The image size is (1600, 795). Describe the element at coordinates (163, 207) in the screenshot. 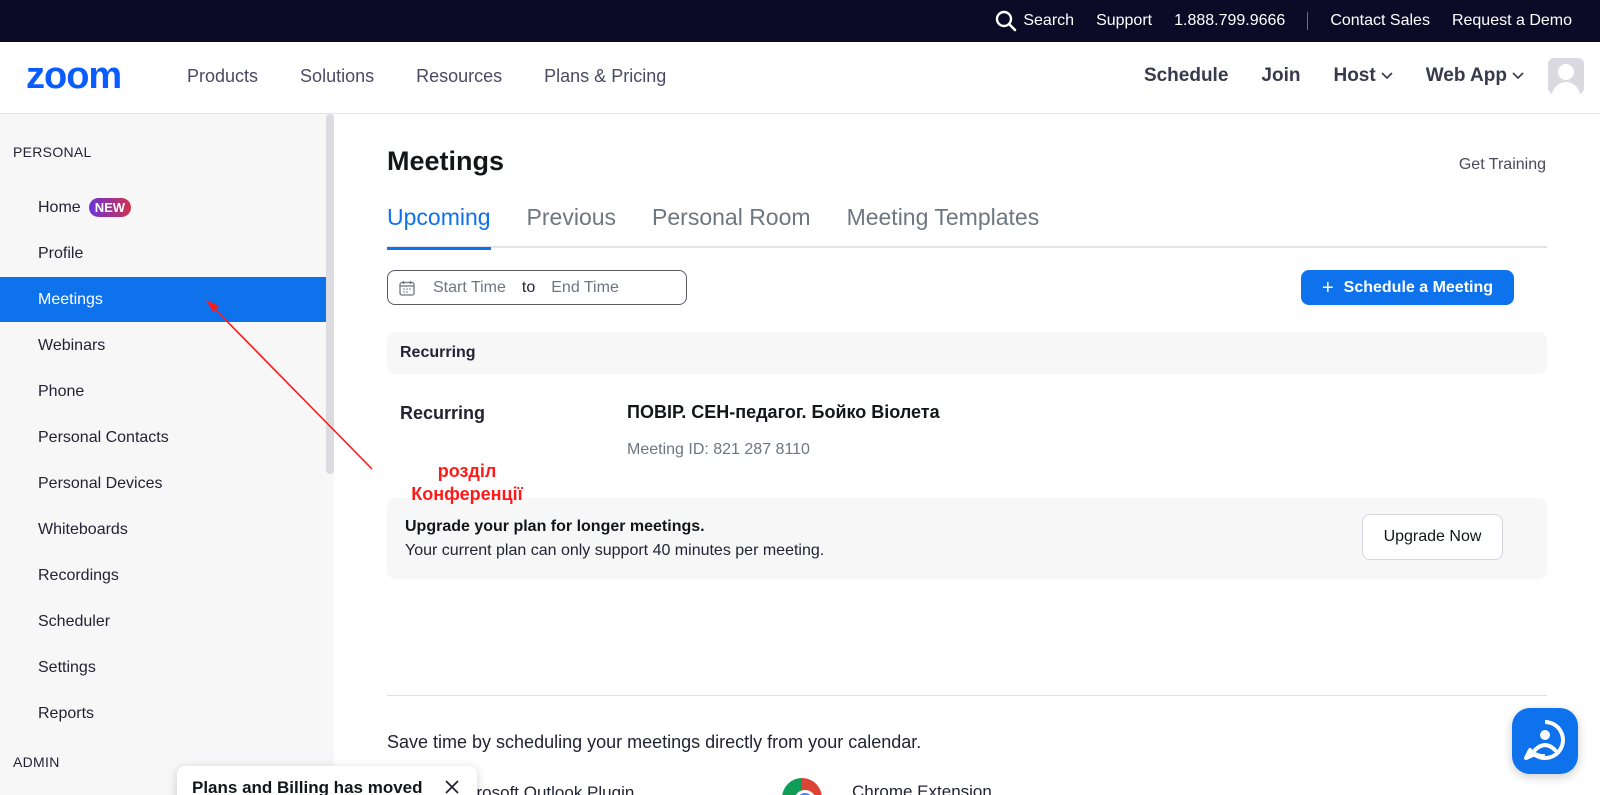

I see `sidebar-item-home: Home NEW` at that location.